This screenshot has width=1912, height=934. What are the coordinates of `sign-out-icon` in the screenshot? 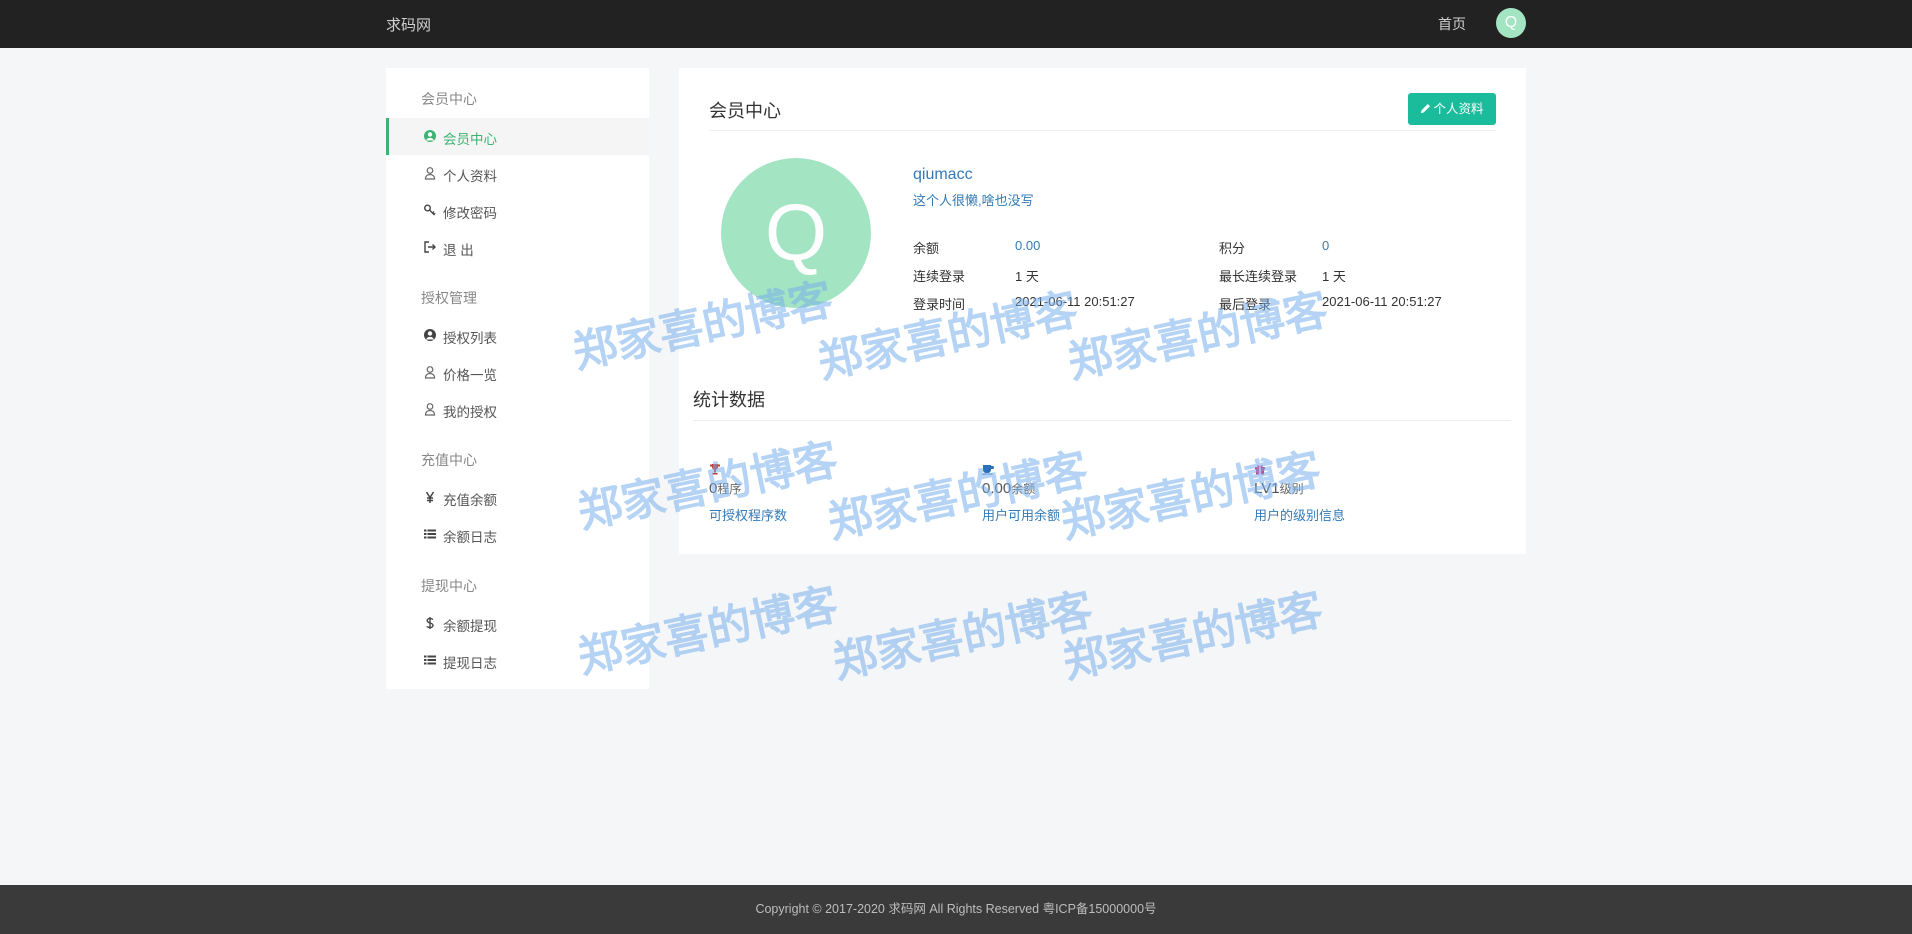 It's located at (430, 247).